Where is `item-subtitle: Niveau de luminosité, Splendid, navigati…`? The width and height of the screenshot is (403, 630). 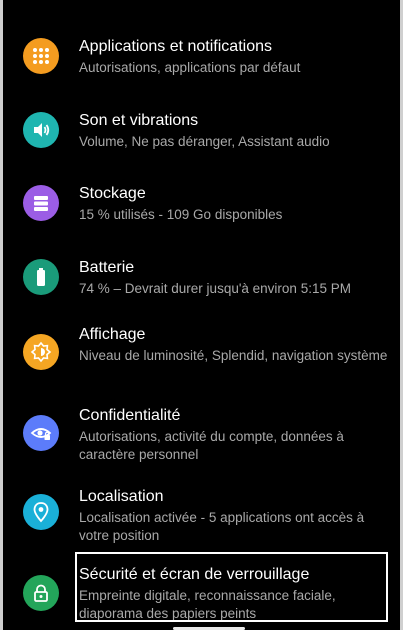 item-subtitle: Niveau de luminosité, Splendid, navigati… is located at coordinates (233, 355).